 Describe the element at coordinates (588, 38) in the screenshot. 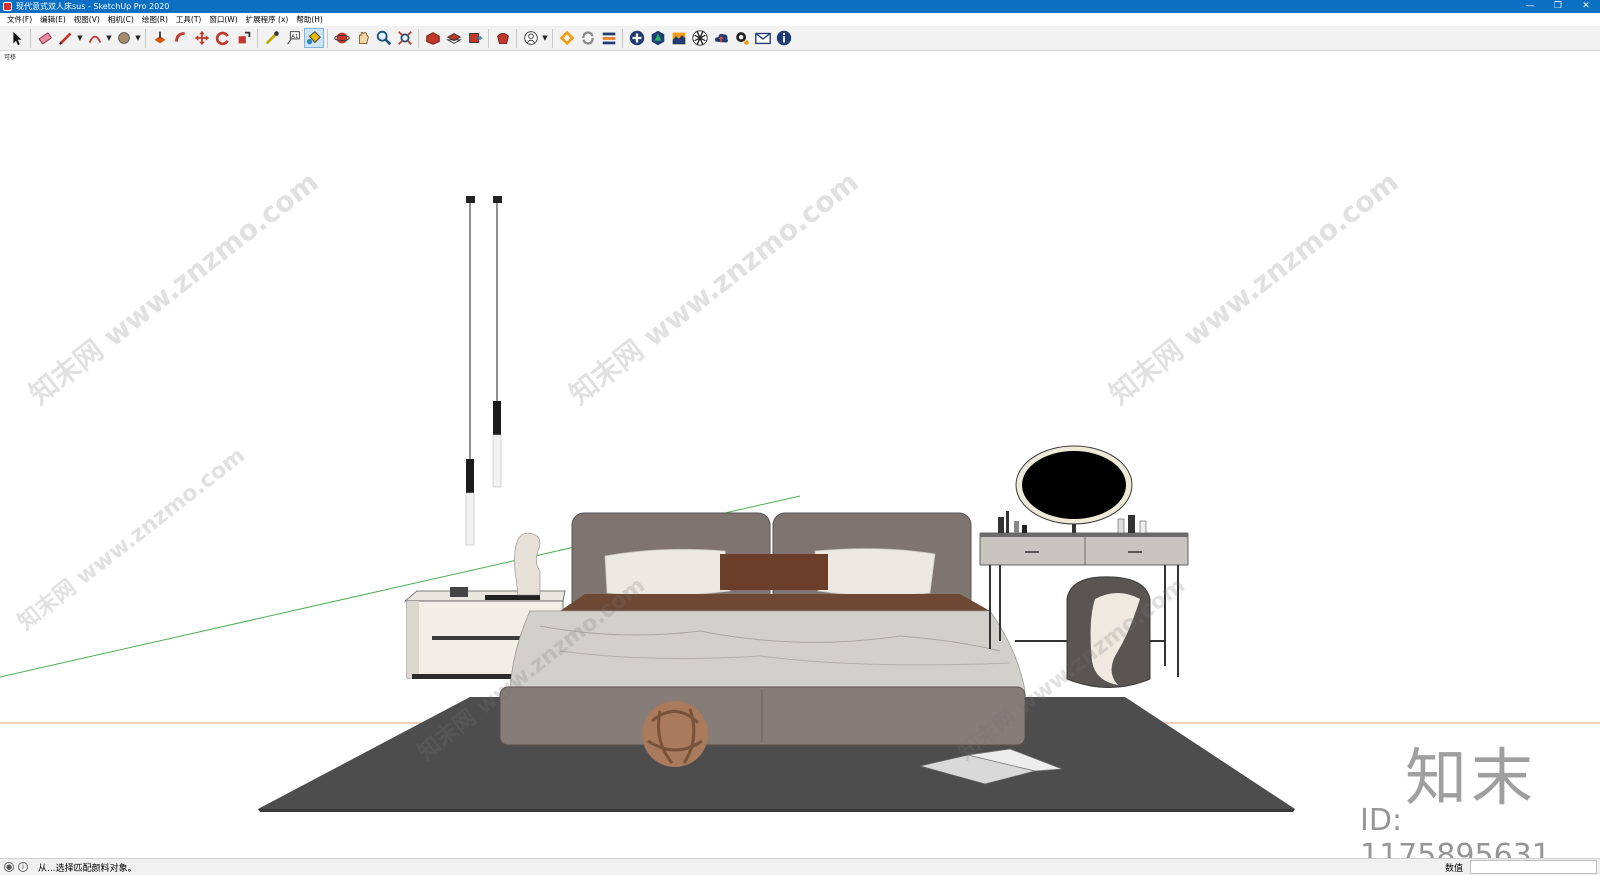

I see `sync-icon` at that location.